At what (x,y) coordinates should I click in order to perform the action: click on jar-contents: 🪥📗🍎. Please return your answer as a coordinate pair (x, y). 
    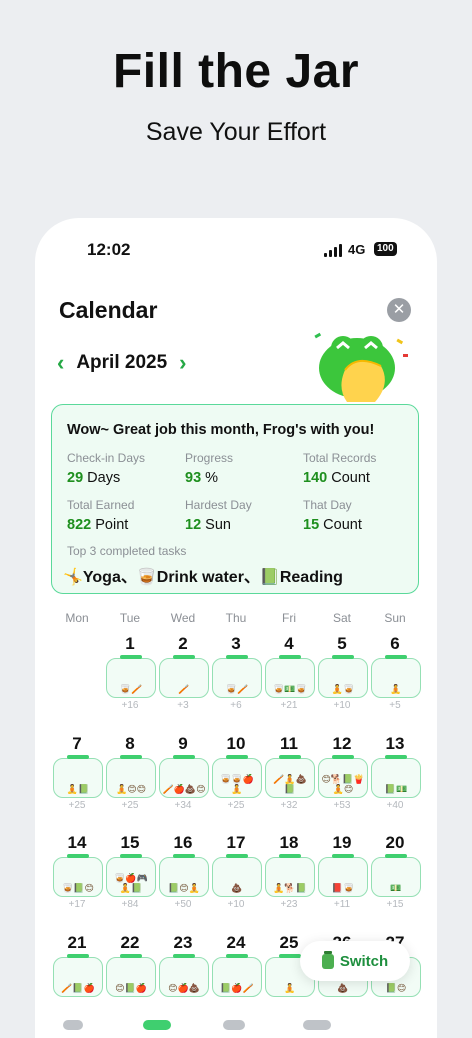
    Looking at the image, I should click on (78, 987).